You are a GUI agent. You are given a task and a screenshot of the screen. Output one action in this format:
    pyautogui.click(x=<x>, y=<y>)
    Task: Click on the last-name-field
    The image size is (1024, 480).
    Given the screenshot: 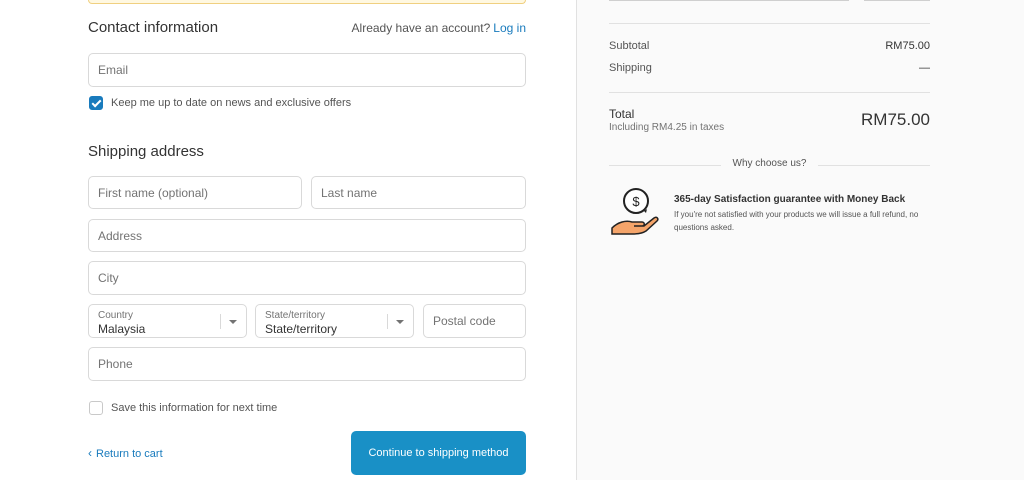 What is the action you would take?
    pyautogui.click(x=418, y=192)
    